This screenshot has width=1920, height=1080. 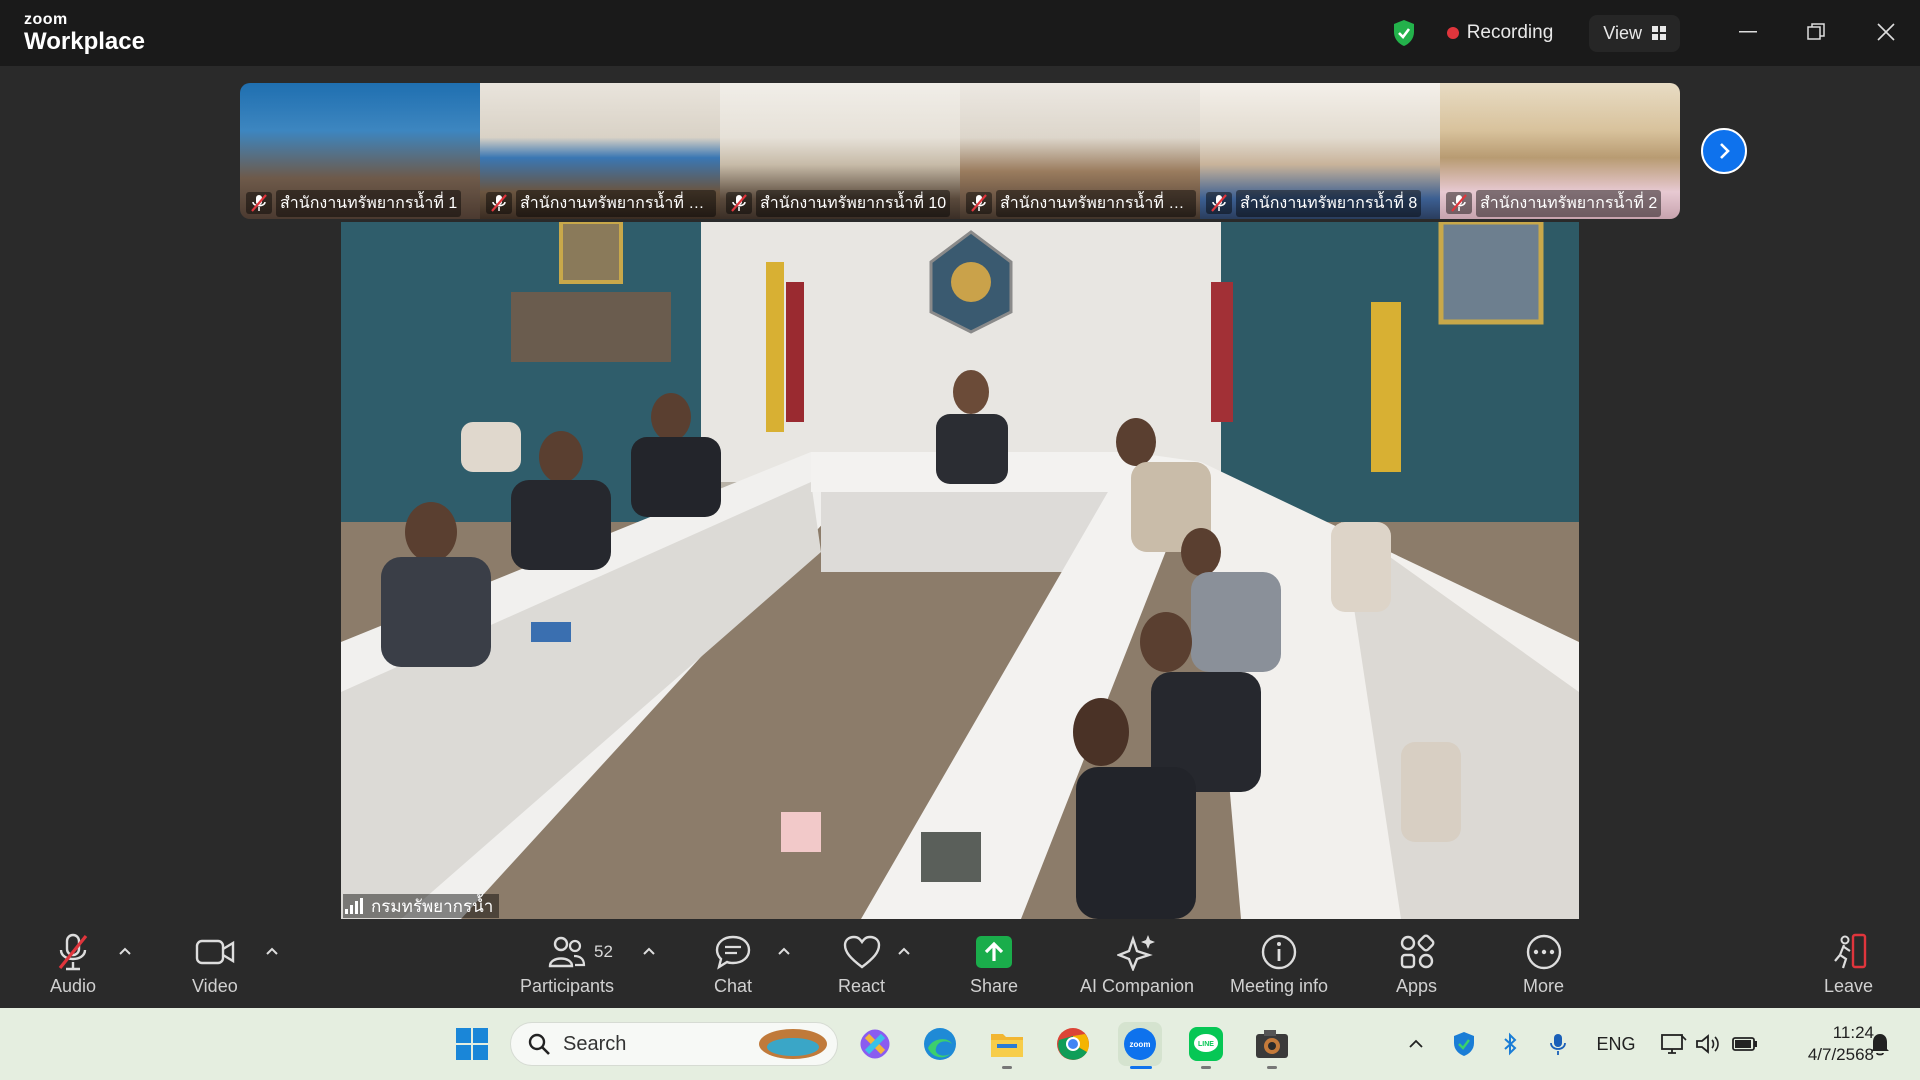 What do you see at coordinates (1708, 1044) in the screenshot?
I see `volume-icon` at bounding box center [1708, 1044].